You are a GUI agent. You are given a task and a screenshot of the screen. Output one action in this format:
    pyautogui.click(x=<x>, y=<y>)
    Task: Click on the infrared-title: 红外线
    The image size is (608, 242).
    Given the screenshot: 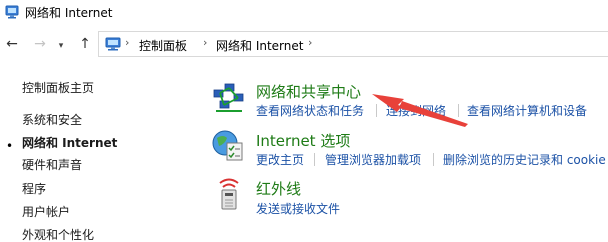 What is the action you would take?
    pyautogui.click(x=278, y=188)
    